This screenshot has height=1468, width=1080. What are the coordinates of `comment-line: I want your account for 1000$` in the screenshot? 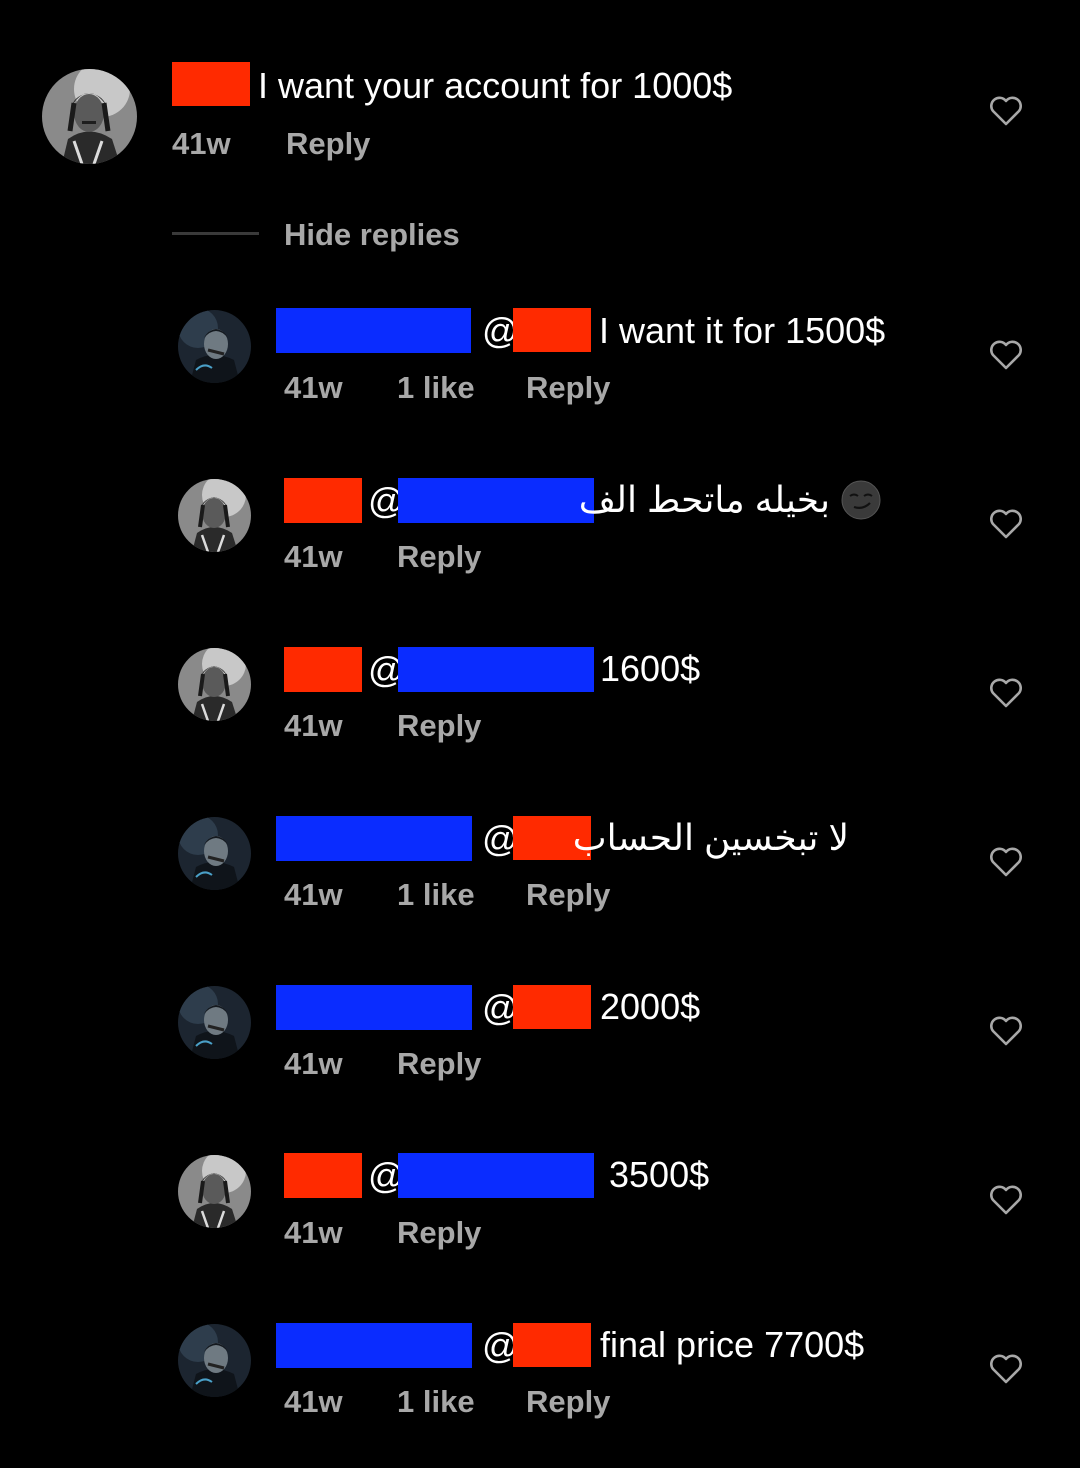 It's located at (572, 86).